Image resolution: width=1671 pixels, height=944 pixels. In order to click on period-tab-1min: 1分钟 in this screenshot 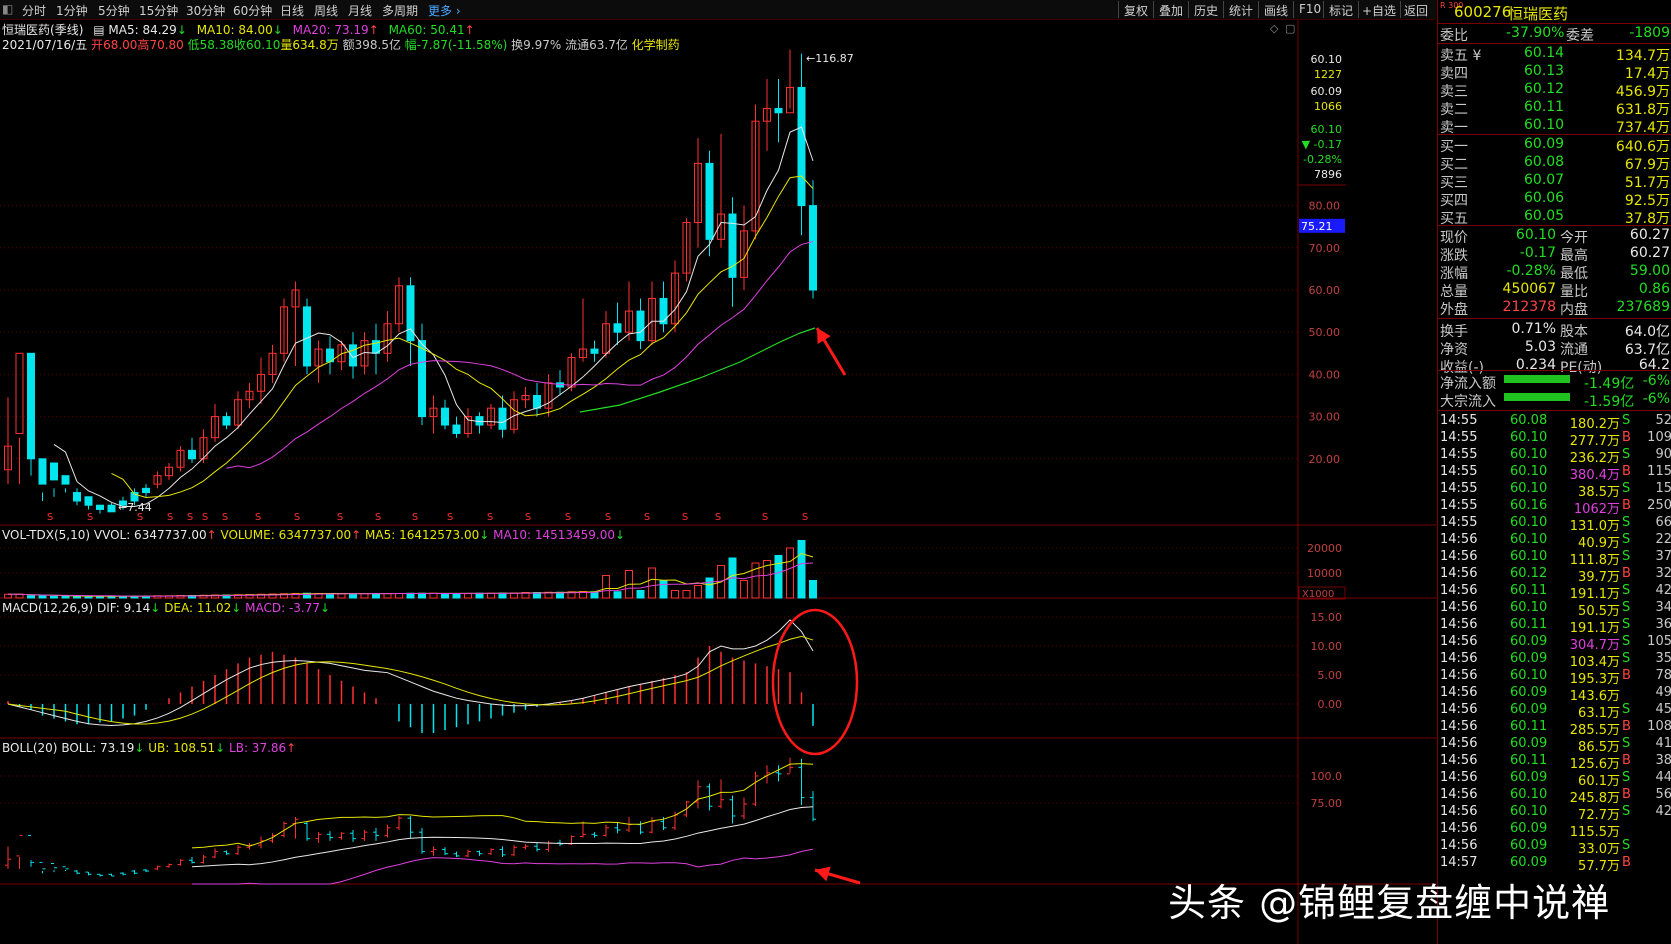, I will do `click(72, 10)`.